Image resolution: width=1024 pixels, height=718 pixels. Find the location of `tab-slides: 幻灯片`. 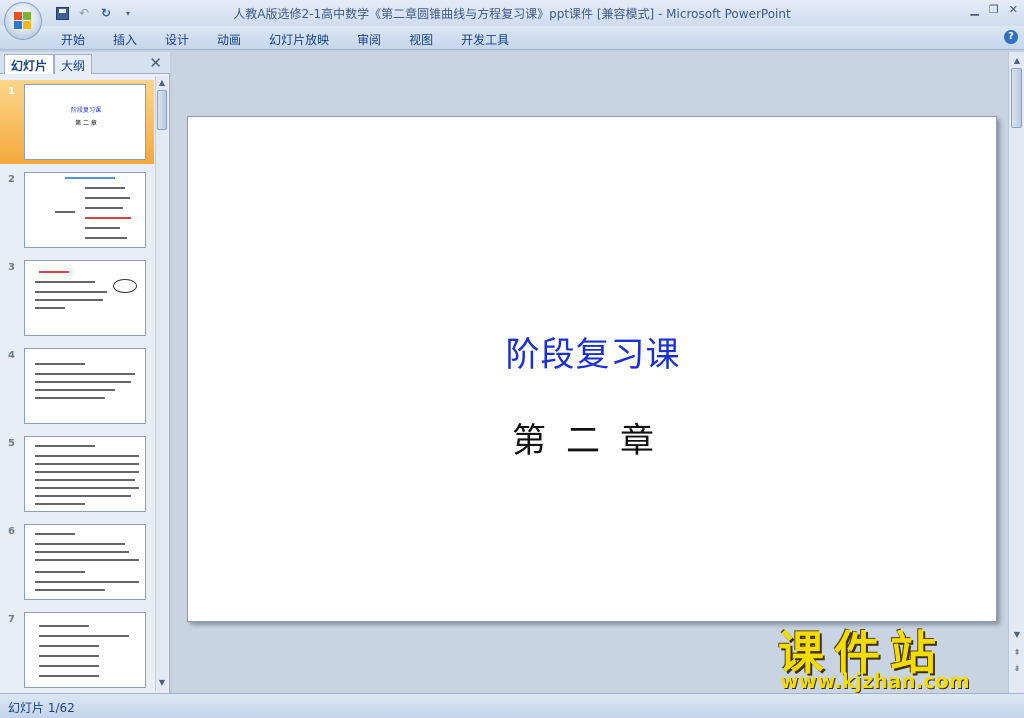

tab-slides: 幻灯片 is located at coordinates (29, 64).